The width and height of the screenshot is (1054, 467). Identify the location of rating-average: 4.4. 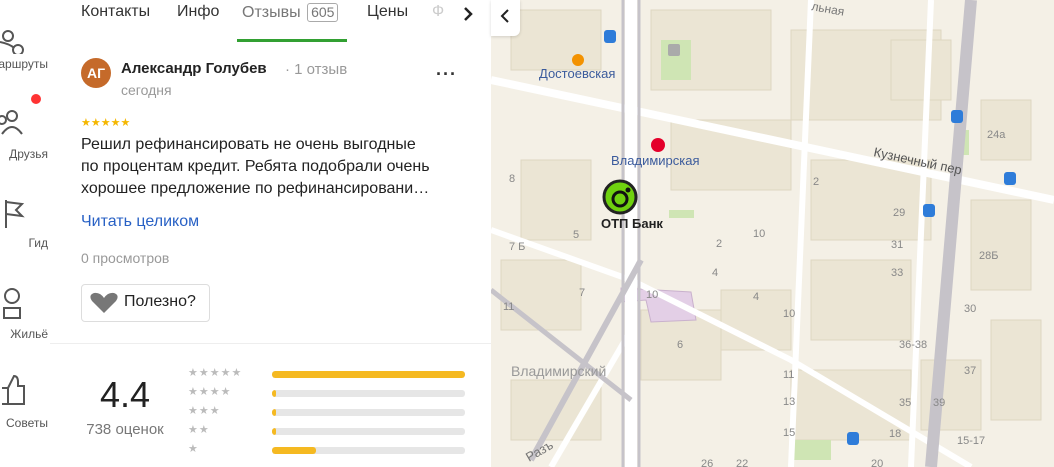
(125, 394).